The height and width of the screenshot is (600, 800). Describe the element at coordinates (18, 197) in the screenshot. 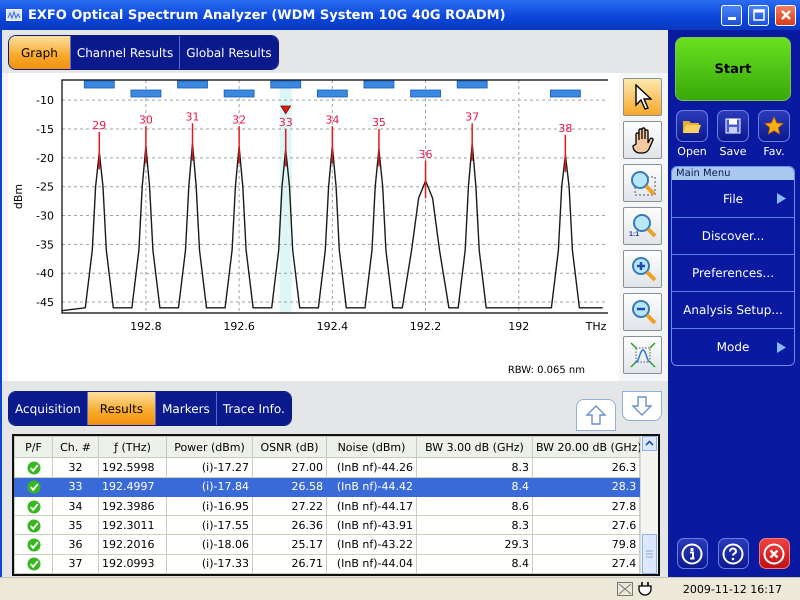

I see `y-axis-label: dBm` at that location.